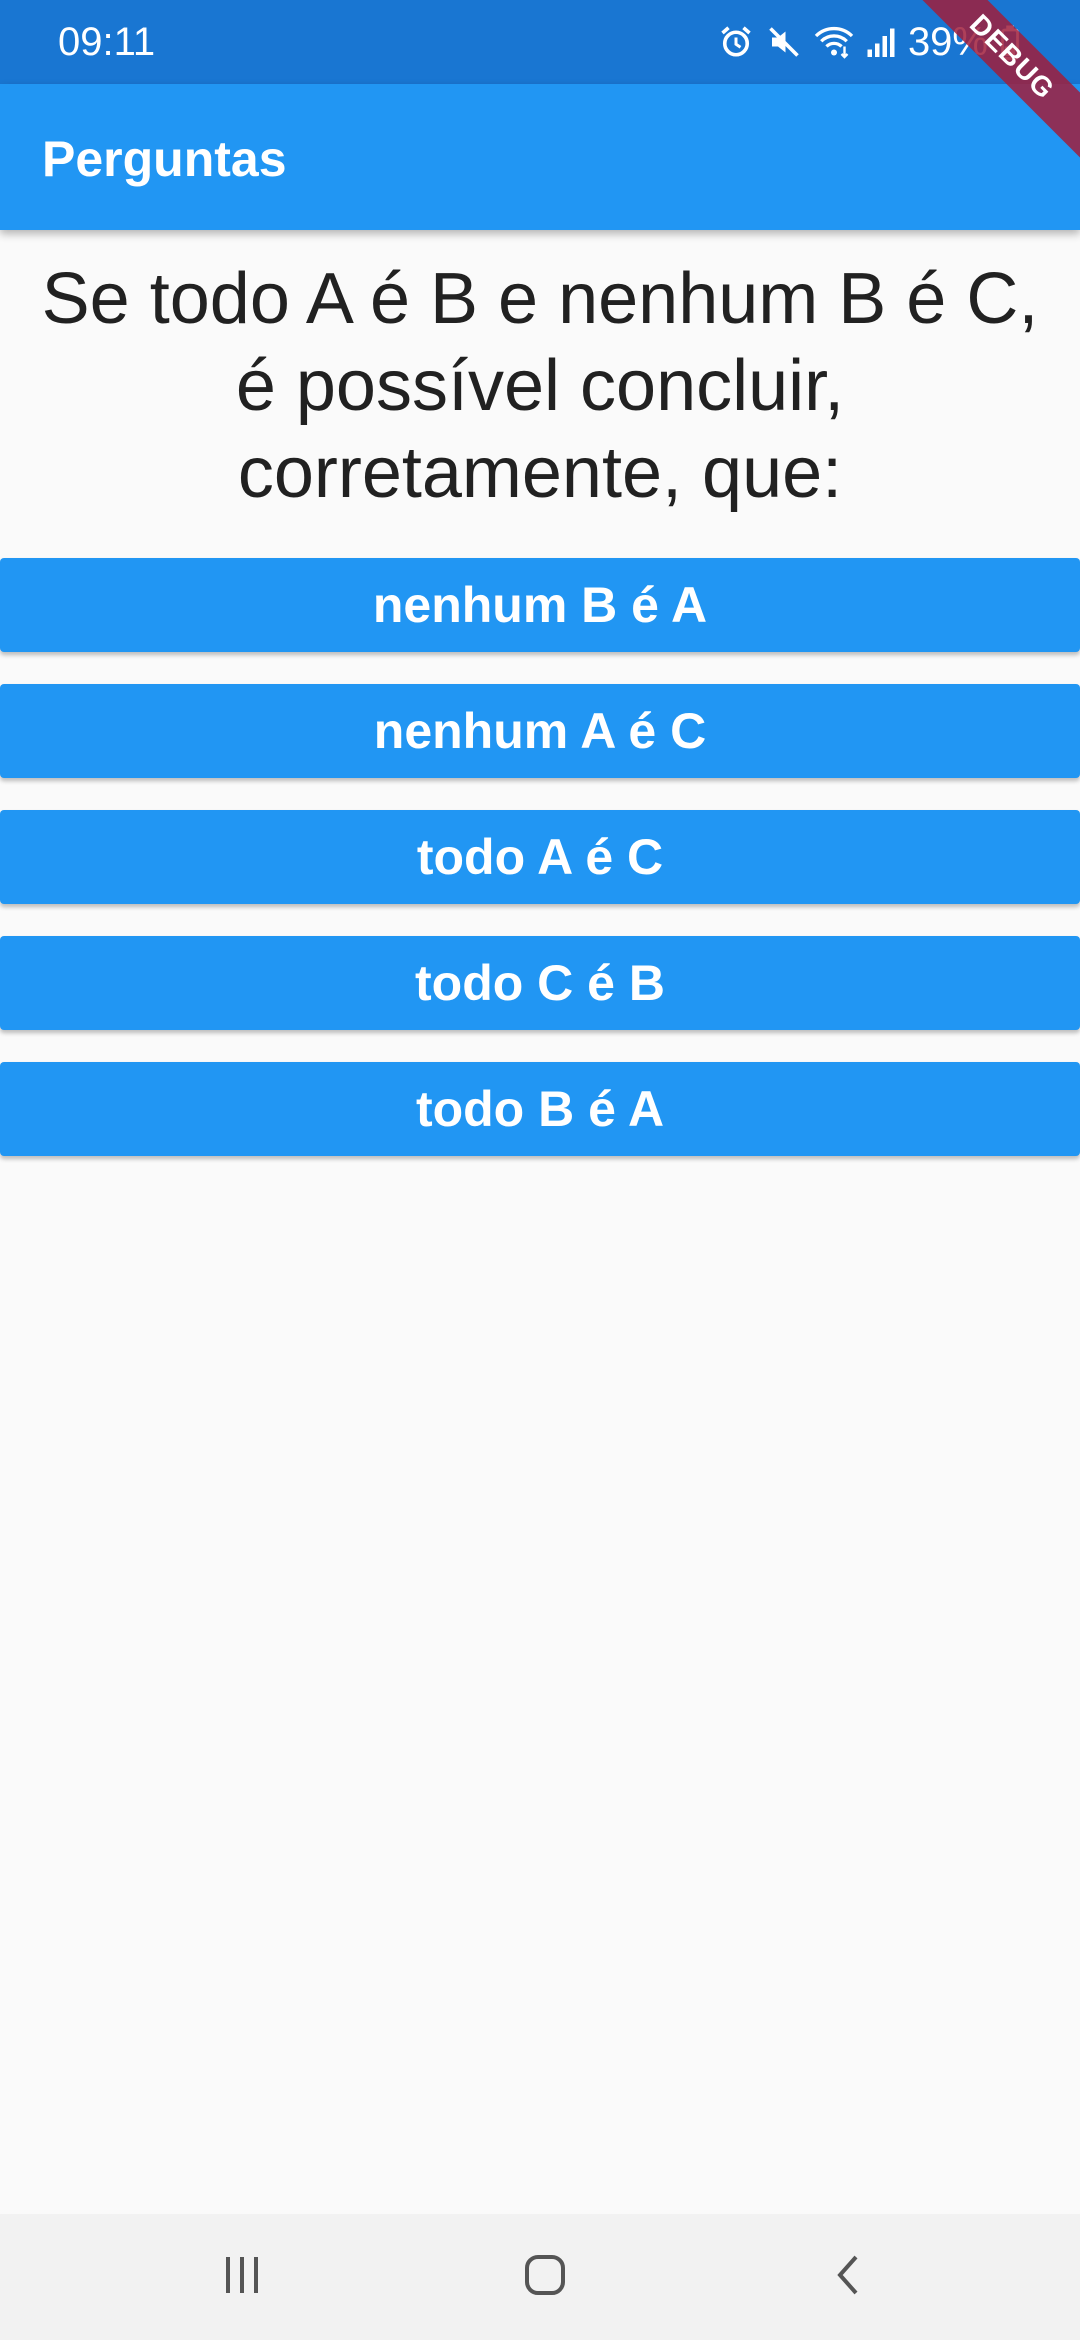 Image resolution: width=1080 pixels, height=2340 pixels. I want to click on mute-icon, so click(784, 42).